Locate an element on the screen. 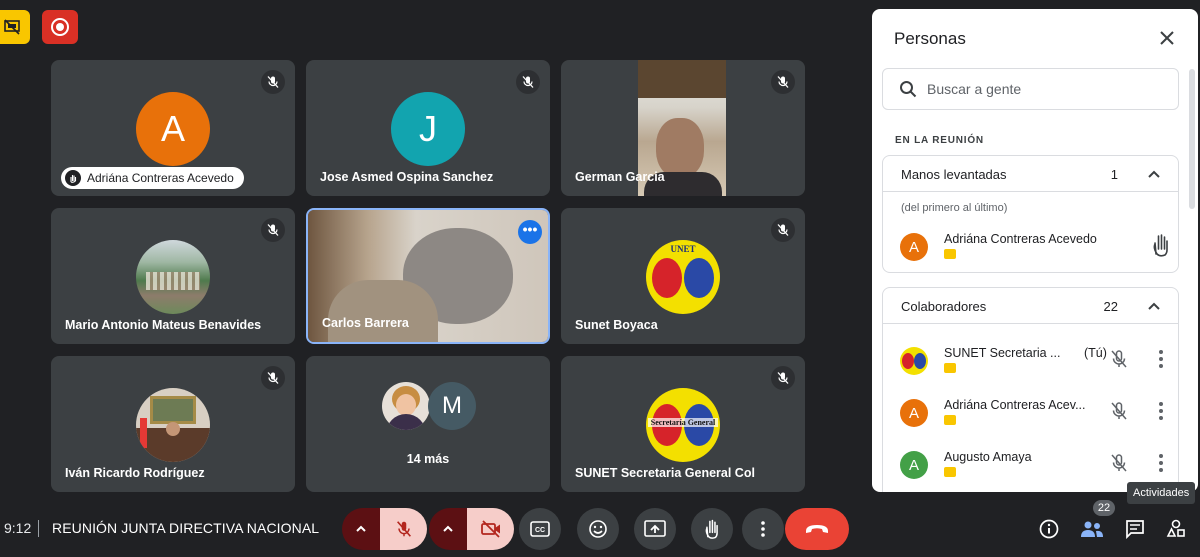 This screenshot has height=557, width=1200. people-button is located at coordinates (1092, 529).